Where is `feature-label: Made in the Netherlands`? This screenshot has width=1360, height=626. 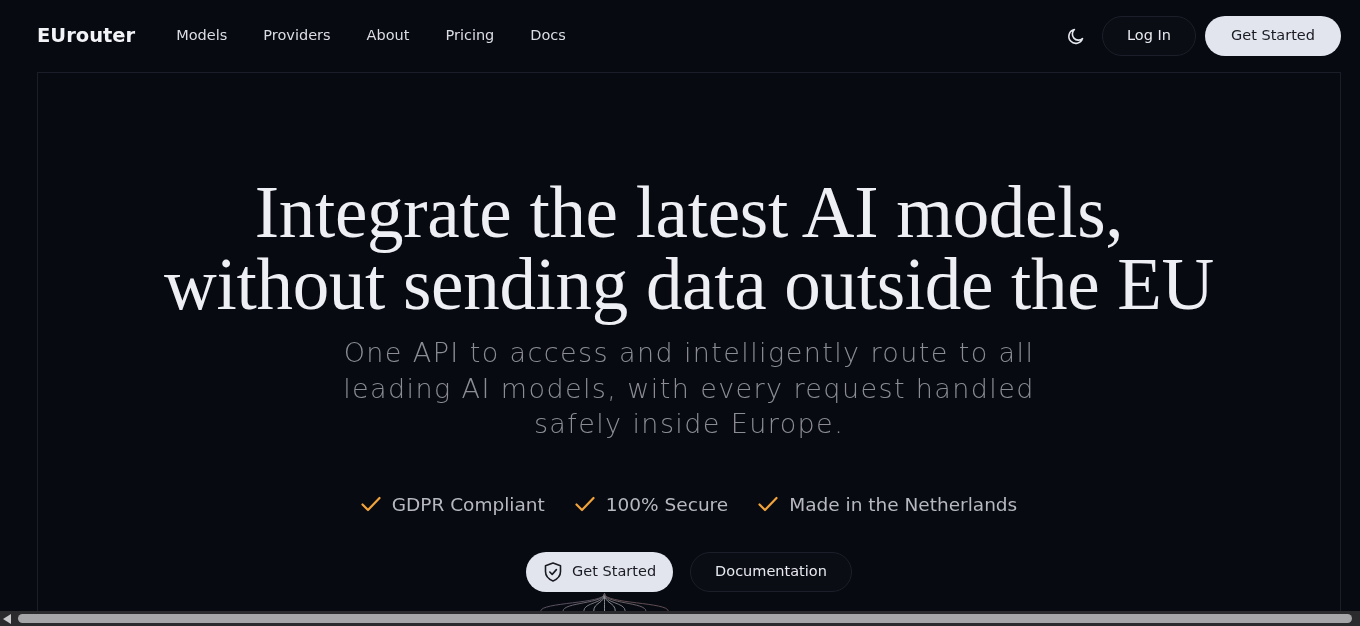
feature-label: Made in the Netherlands is located at coordinates (903, 504).